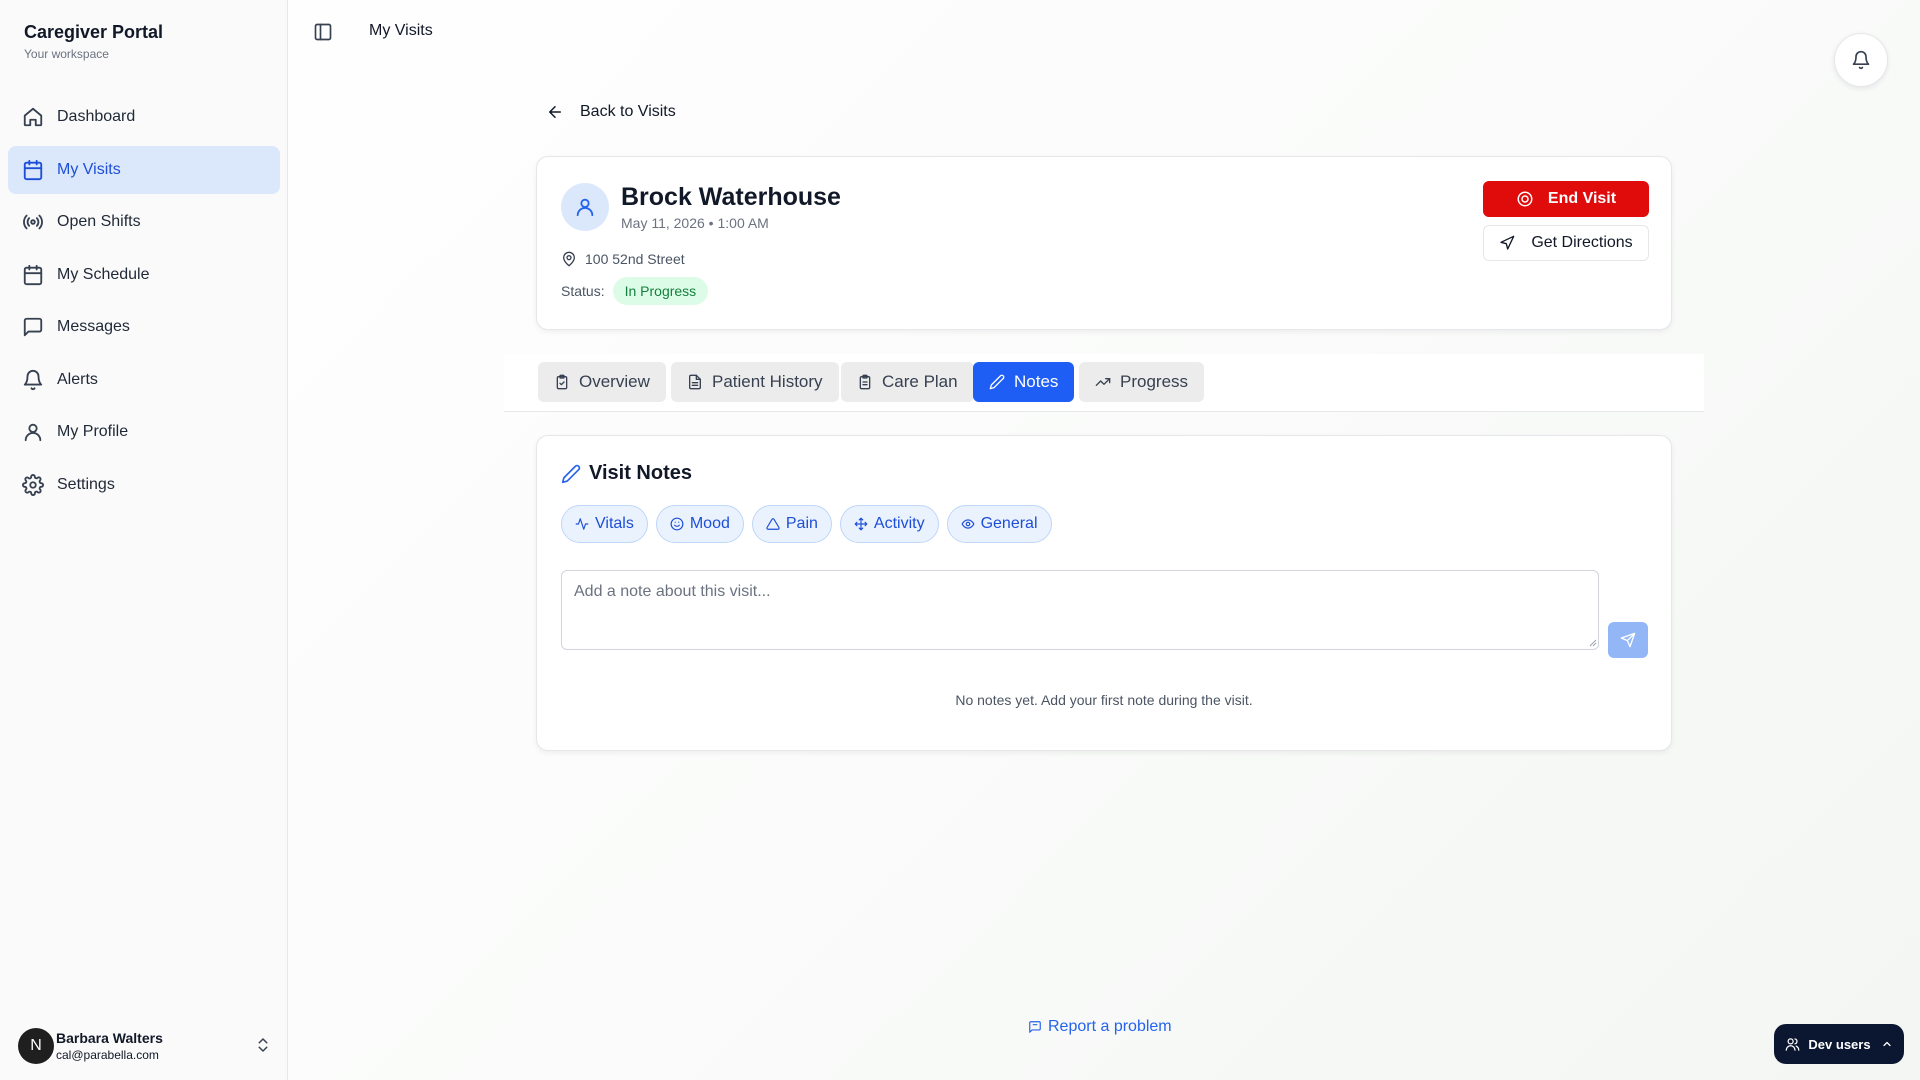 The image size is (1920, 1080). What do you see at coordinates (144, 380) in the screenshot?
I see `sidebar-item-alerts: Alerts` at bounding box center [144, 380].